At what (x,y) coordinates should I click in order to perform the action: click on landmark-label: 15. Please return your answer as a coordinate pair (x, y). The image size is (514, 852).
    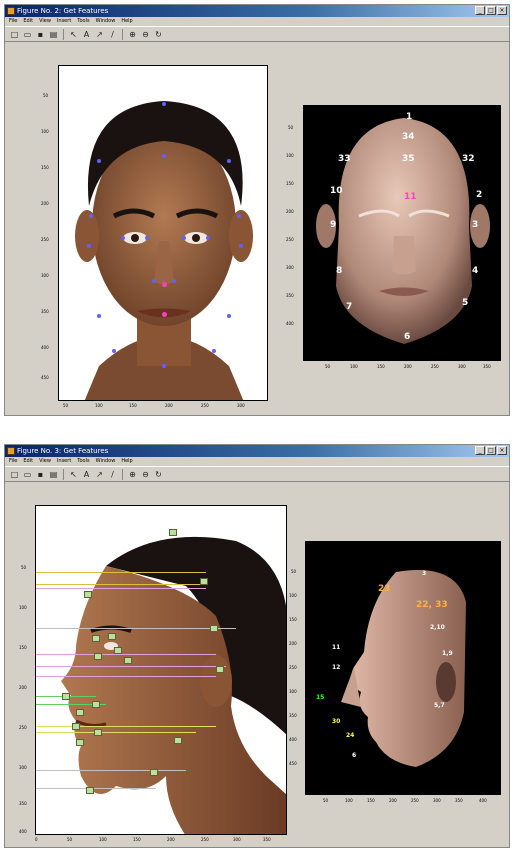
    Looking at the image, I should click on (320, 697).